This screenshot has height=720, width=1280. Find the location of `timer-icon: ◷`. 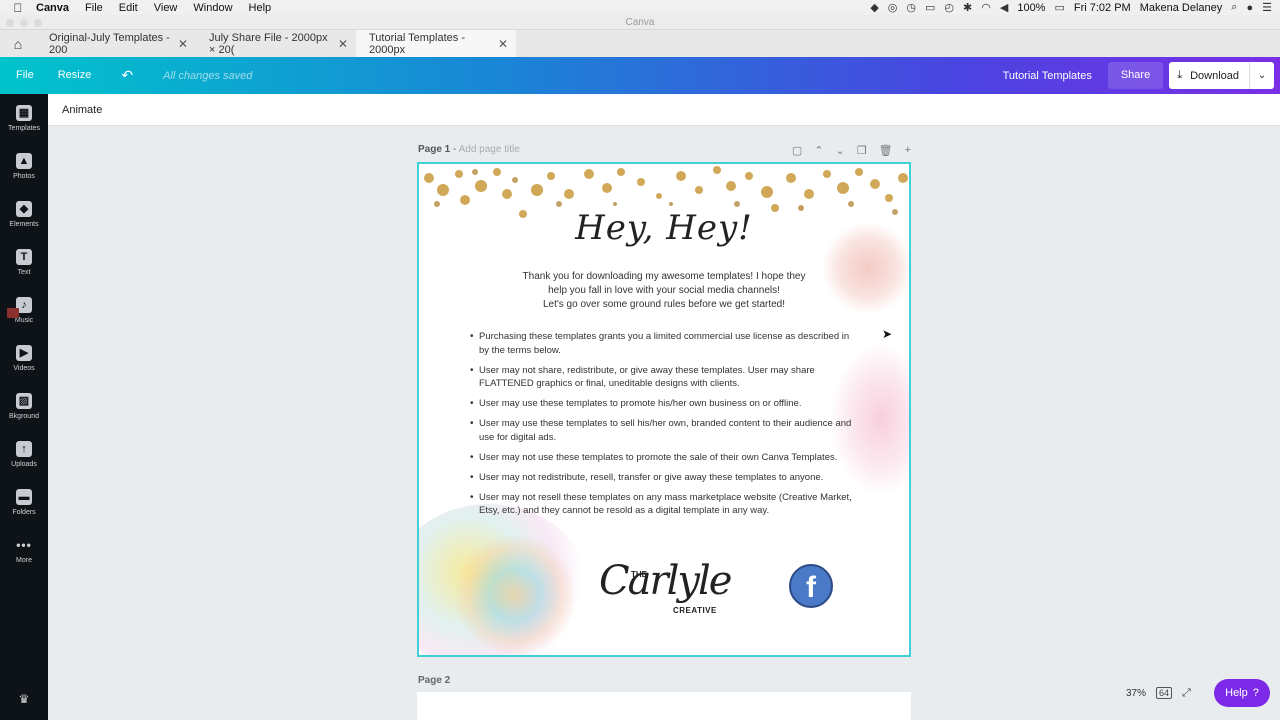

timer-icon: ◷ is located at coordinates (911, 7).